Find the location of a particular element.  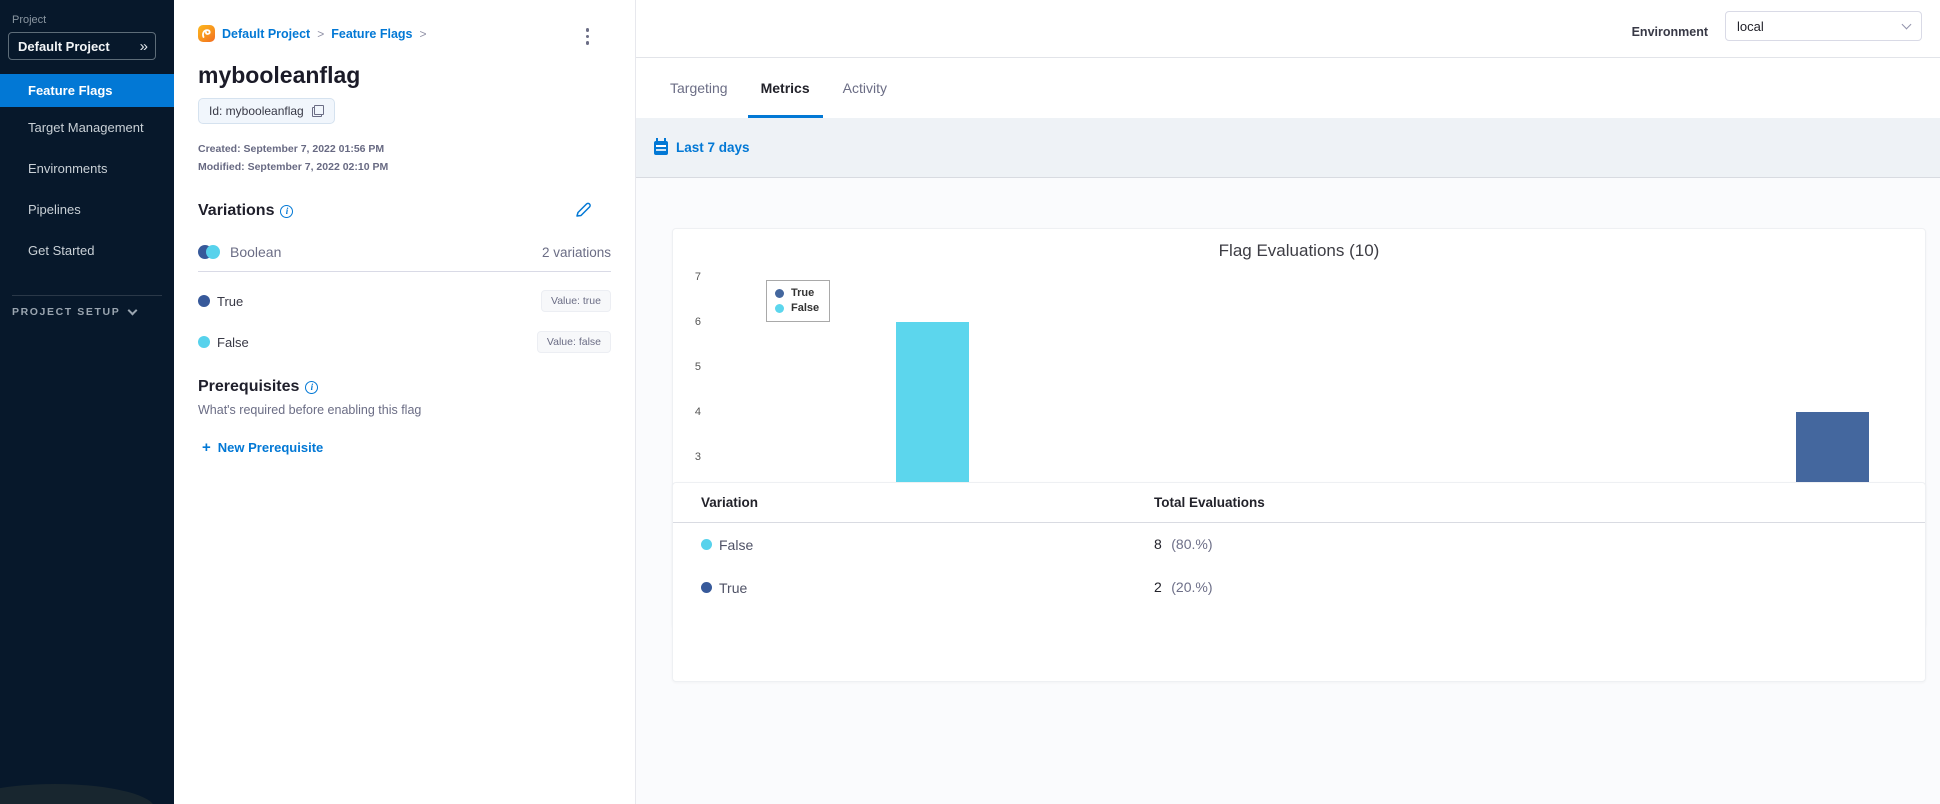

y-axis-tick-label: 6 is located at coordinates (697, 322).